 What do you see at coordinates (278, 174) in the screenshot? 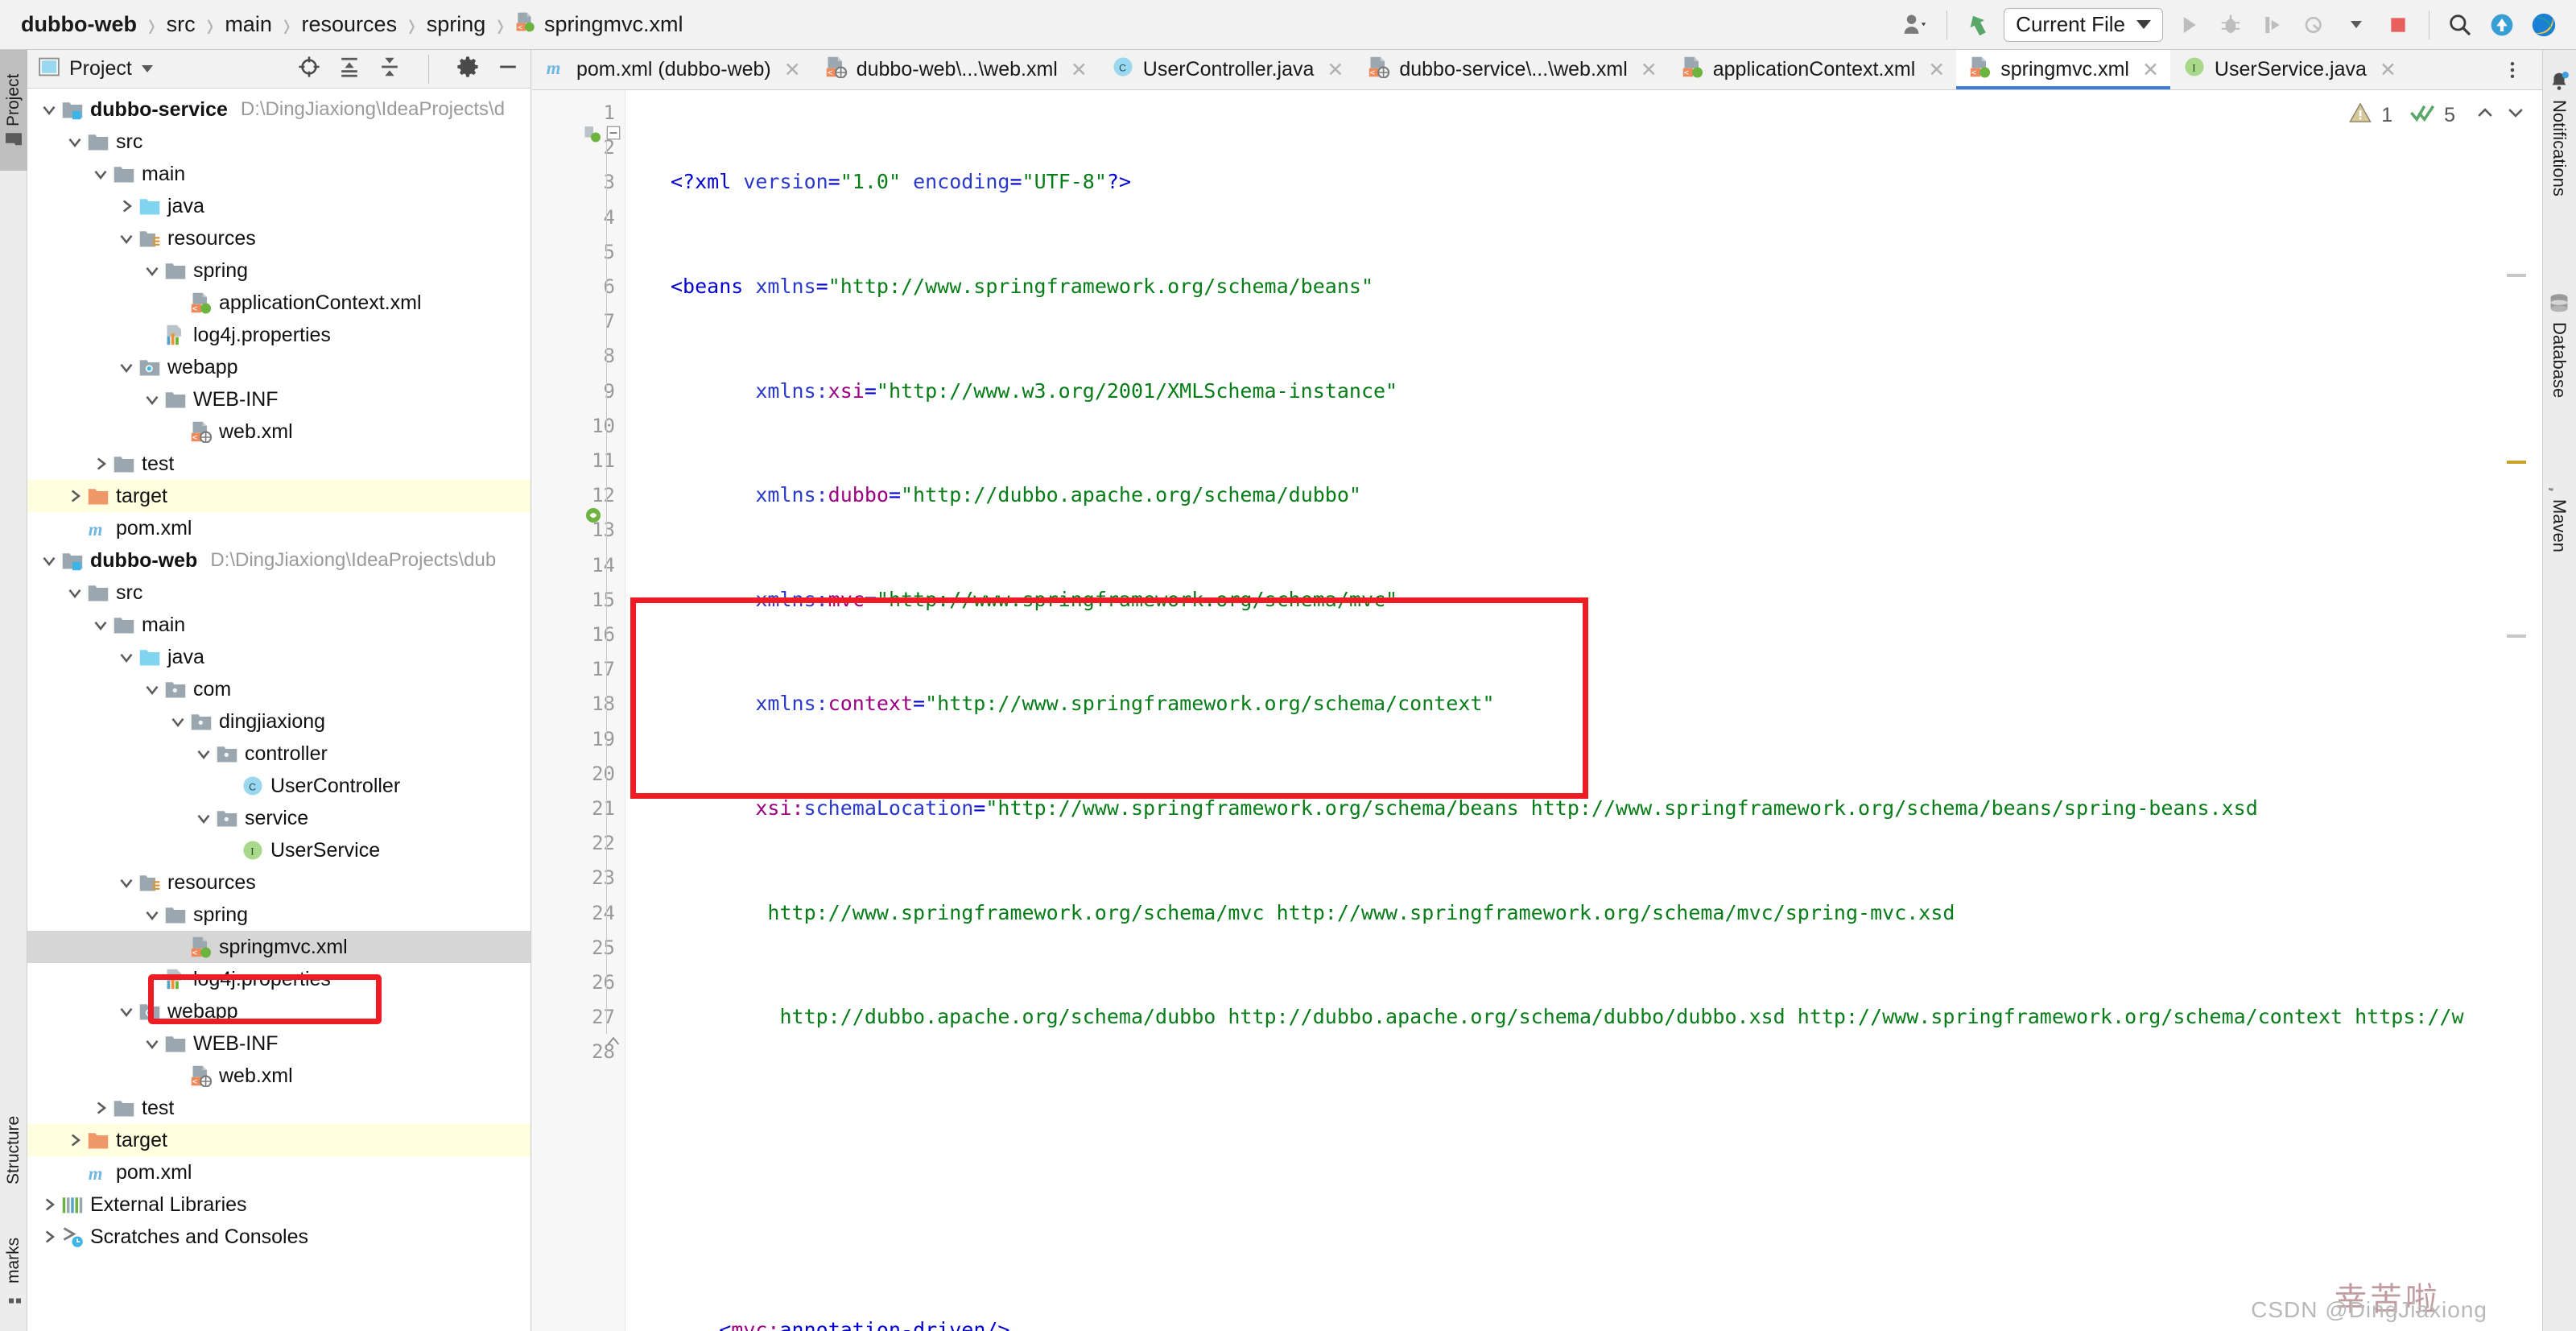
I see `tree-row: main` at bounding box center [278, 174].